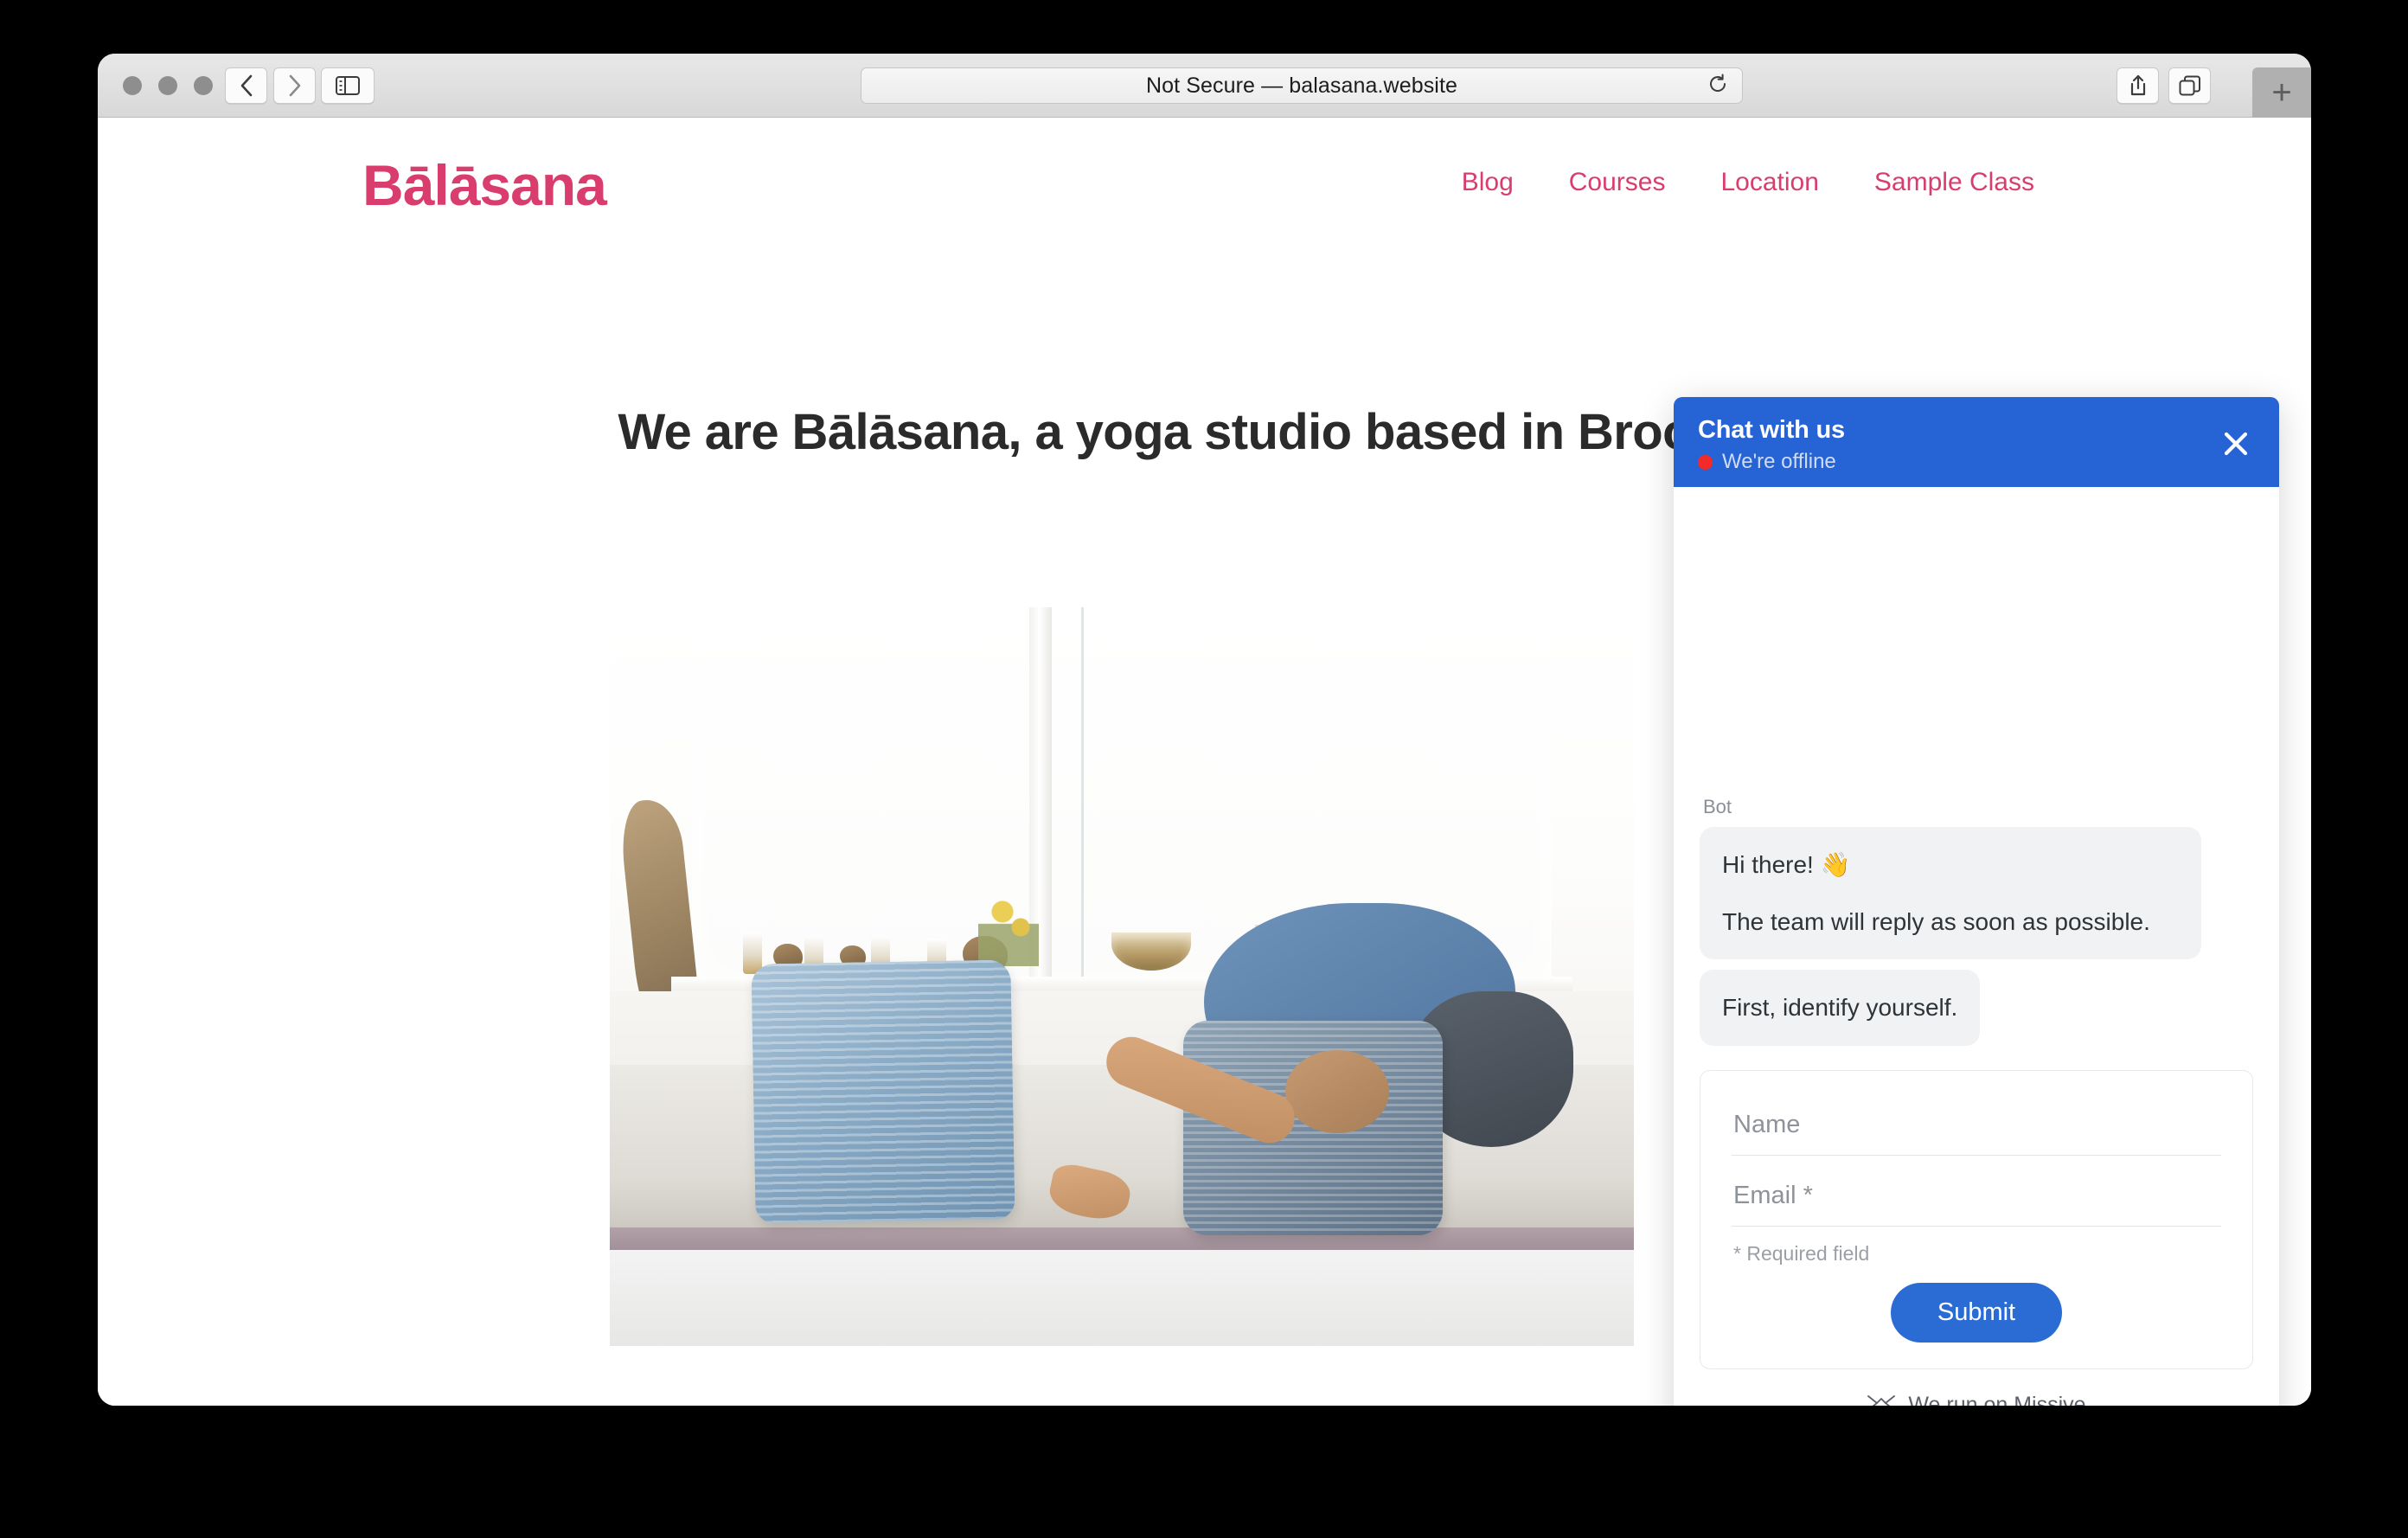 This screenshot has height=1538, width=2408. Describe the element at coordinates (1705, 462) in the screenshot. I see `offline-status-dot-icon` at that location.